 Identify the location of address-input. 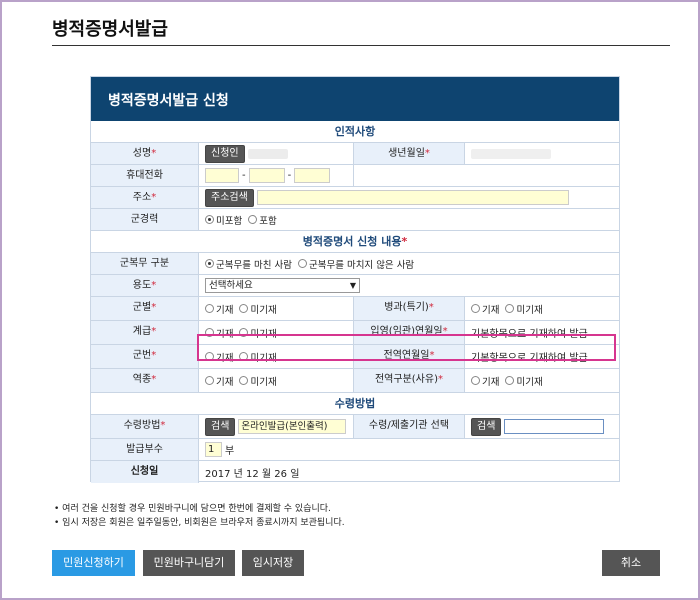
(412, 197).